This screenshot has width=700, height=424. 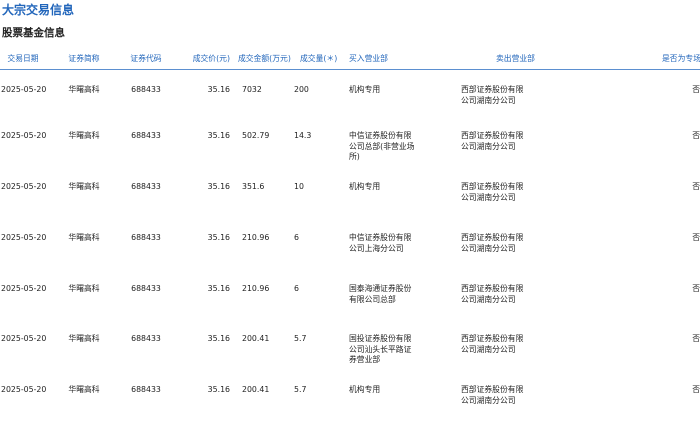 What do you see at coordinates (303, 135) in the screenshot?
I see `cell-volume: 14.3` at bounding box center [303, 135].